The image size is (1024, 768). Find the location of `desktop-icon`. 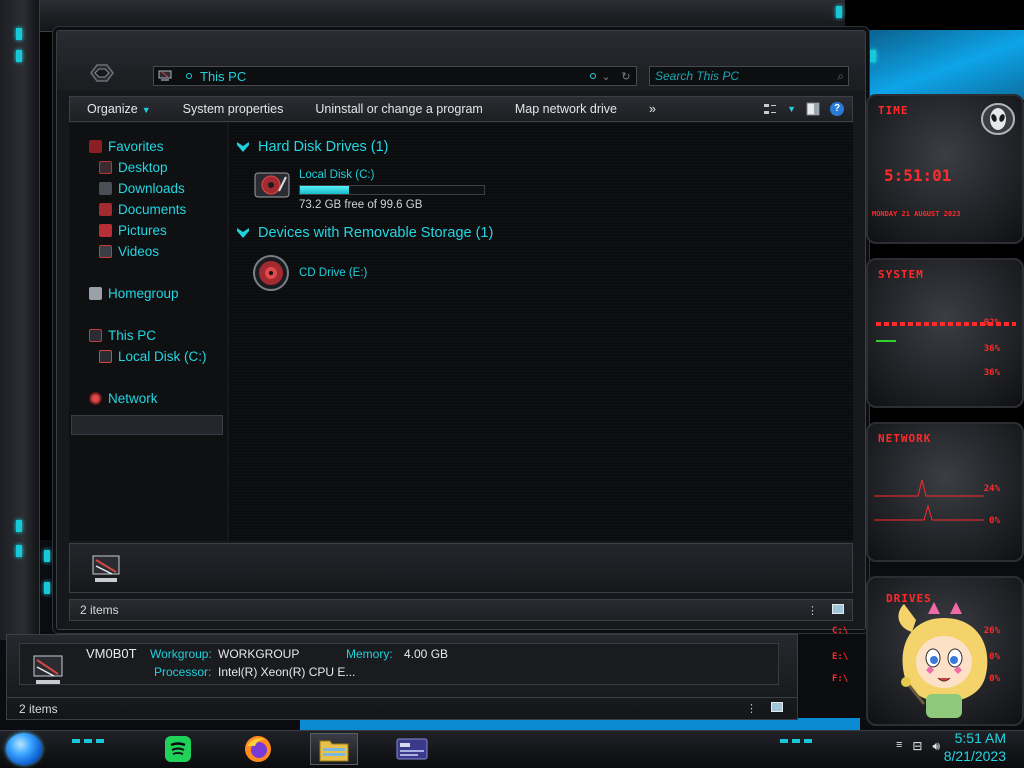

desktop-icon is located at coordinates (105, 167).